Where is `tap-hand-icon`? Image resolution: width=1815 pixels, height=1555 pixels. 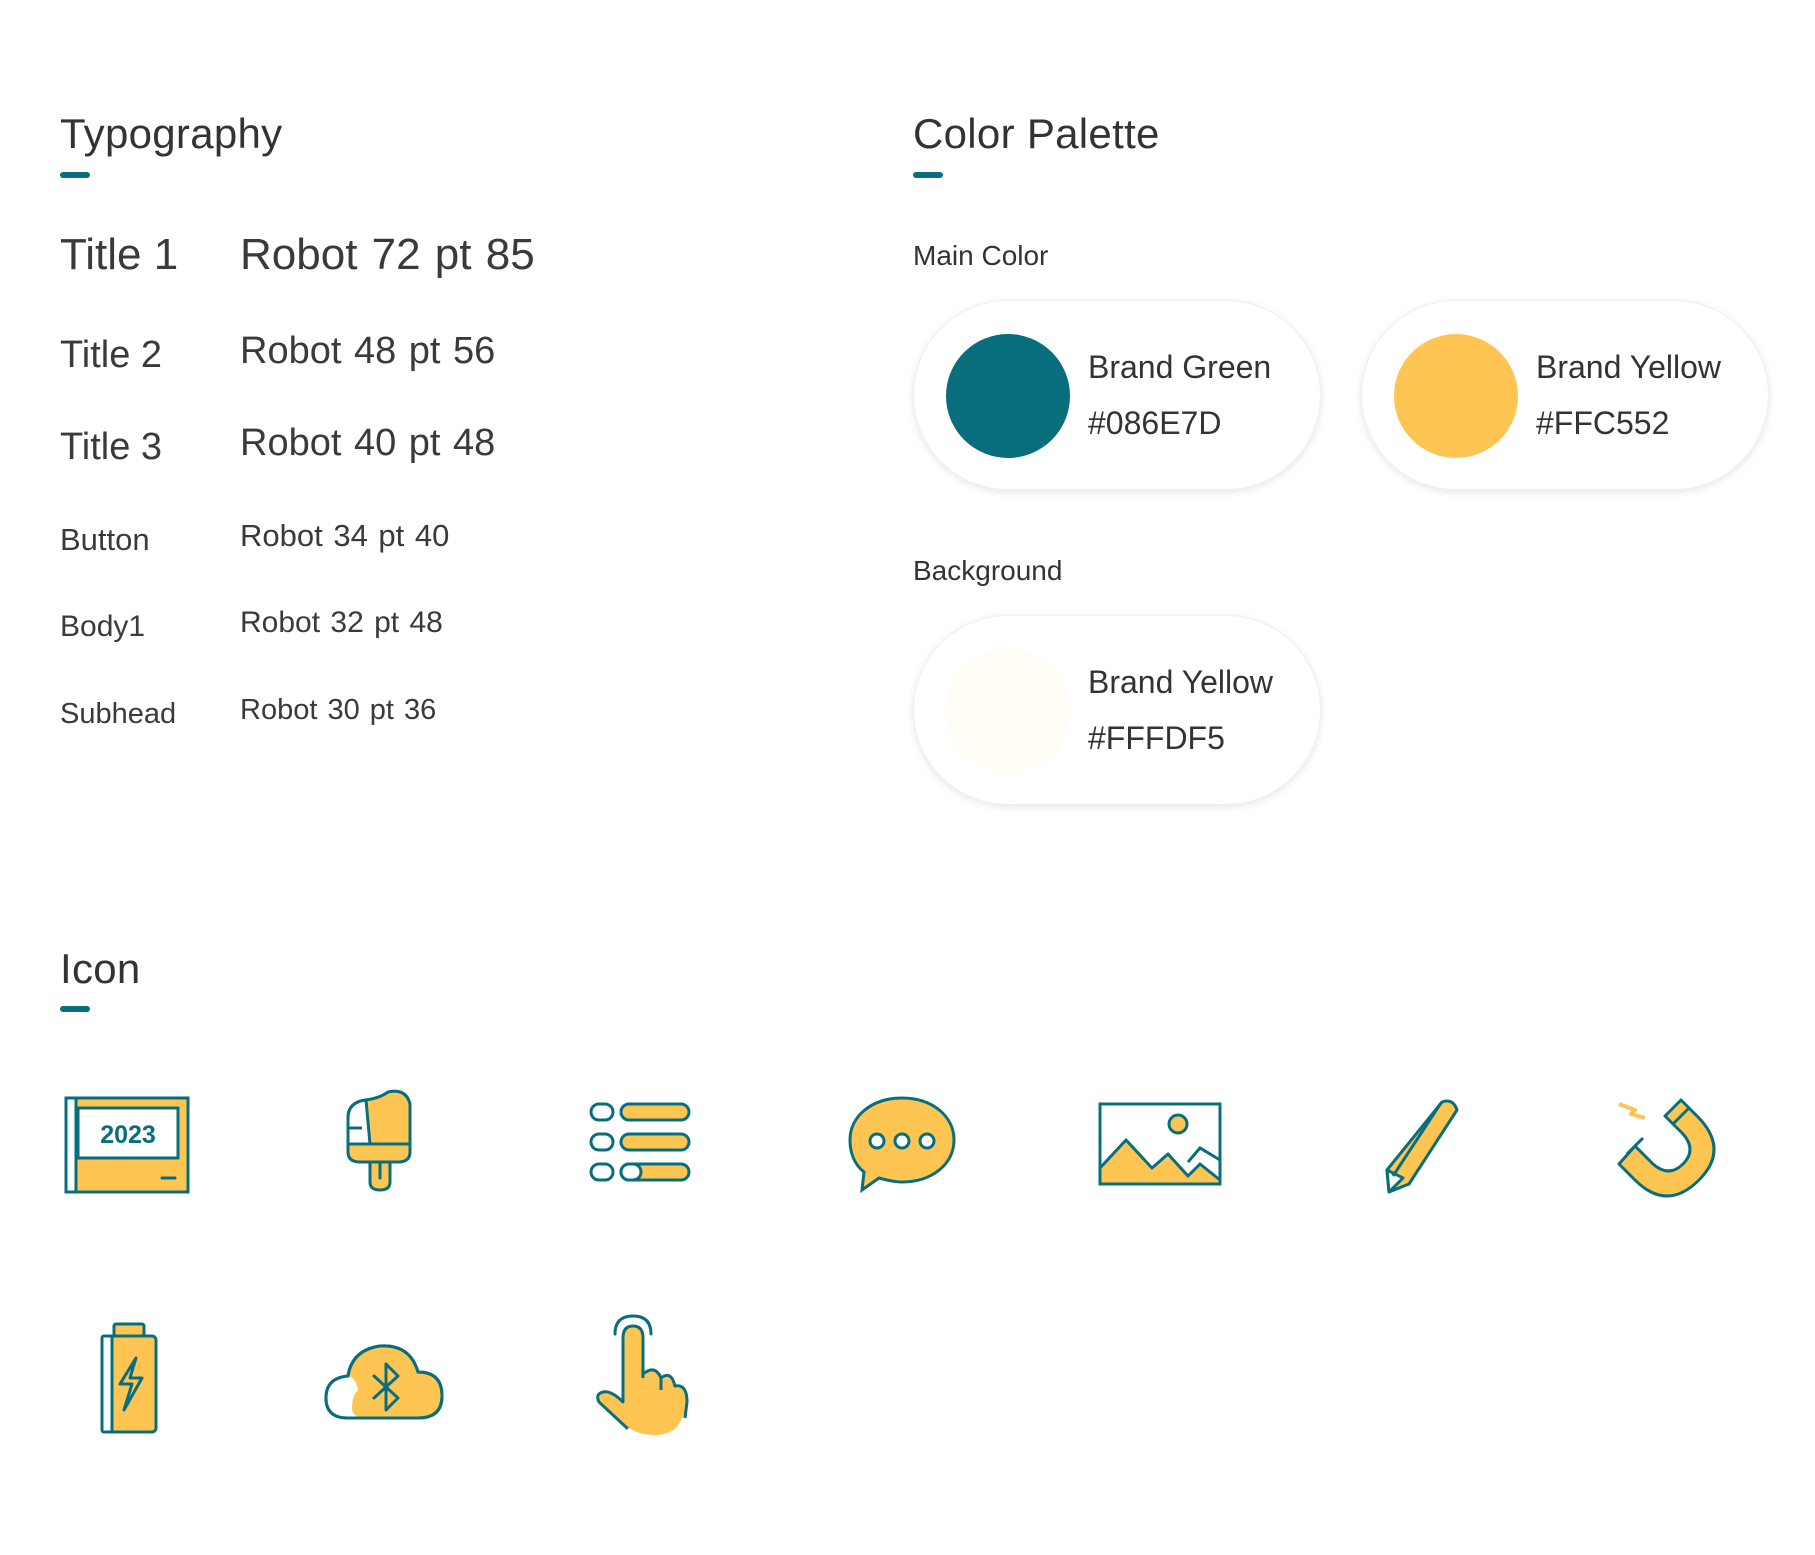 tap-hand-icon is located at coordinates (645, 1378).